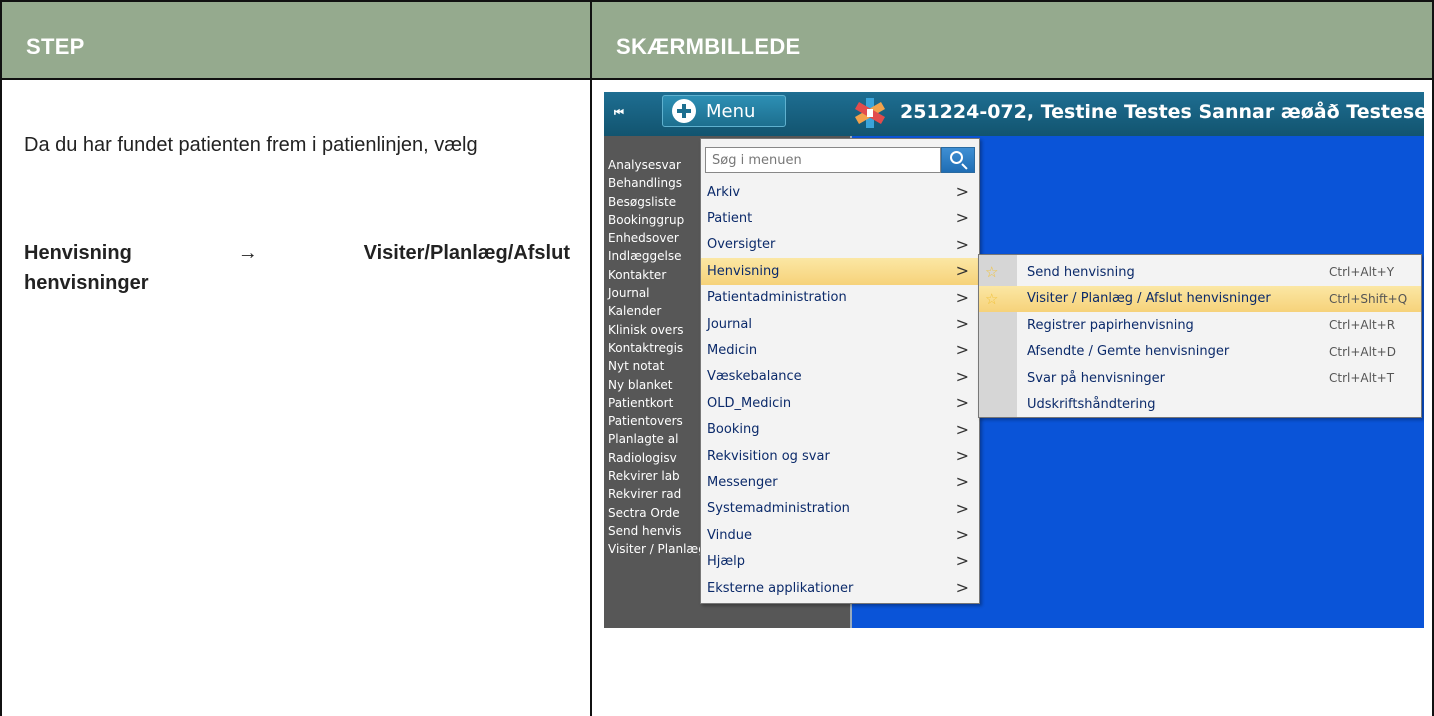 This screenshot has height=716, width=1434. I want to click on menu-search-input, so click(806, 160).